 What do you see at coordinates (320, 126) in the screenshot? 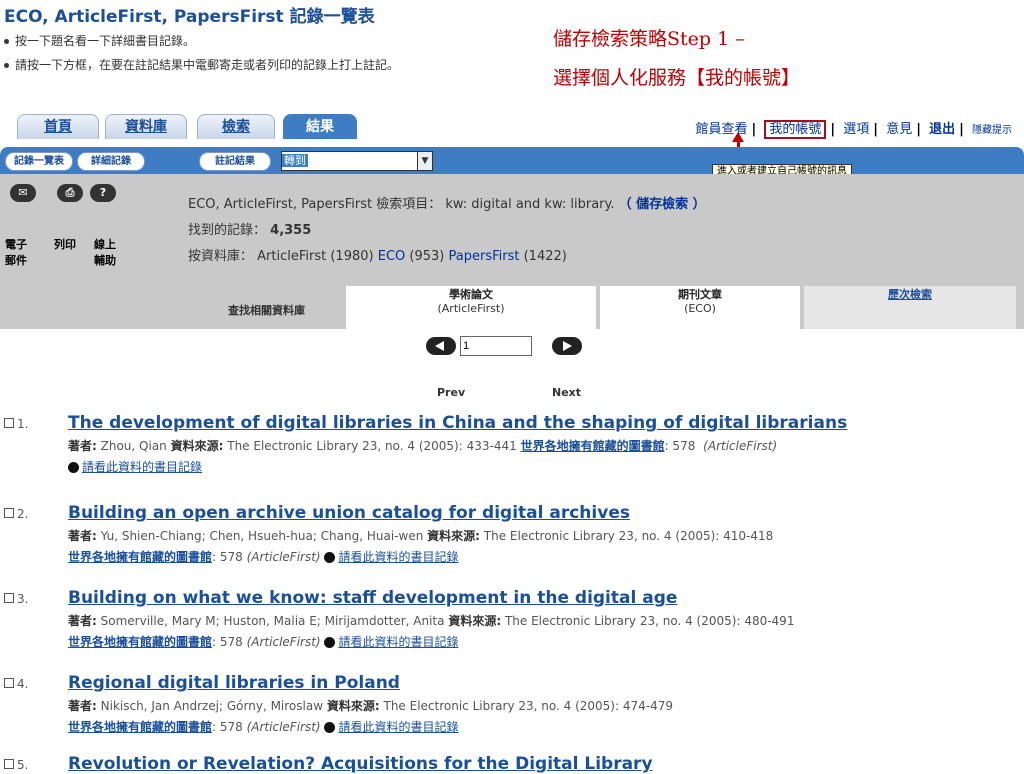
I see `tab-results: 結果` at bounding box center [320, 126].